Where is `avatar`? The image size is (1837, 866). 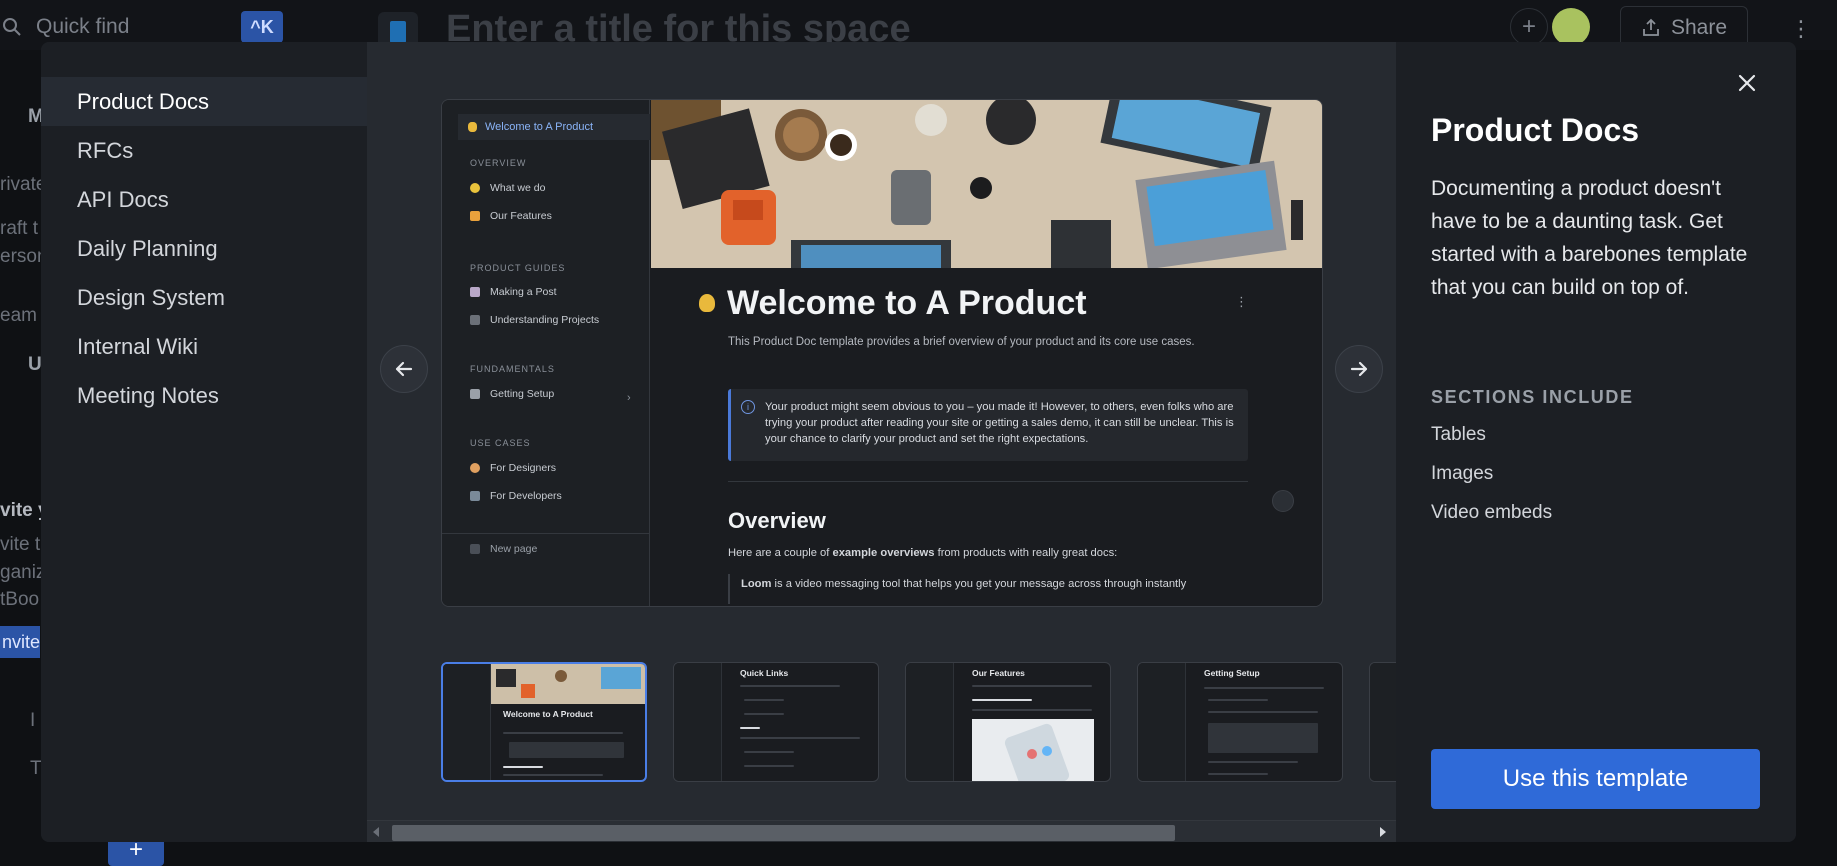 avatar is located at coordinates (1571, 27).